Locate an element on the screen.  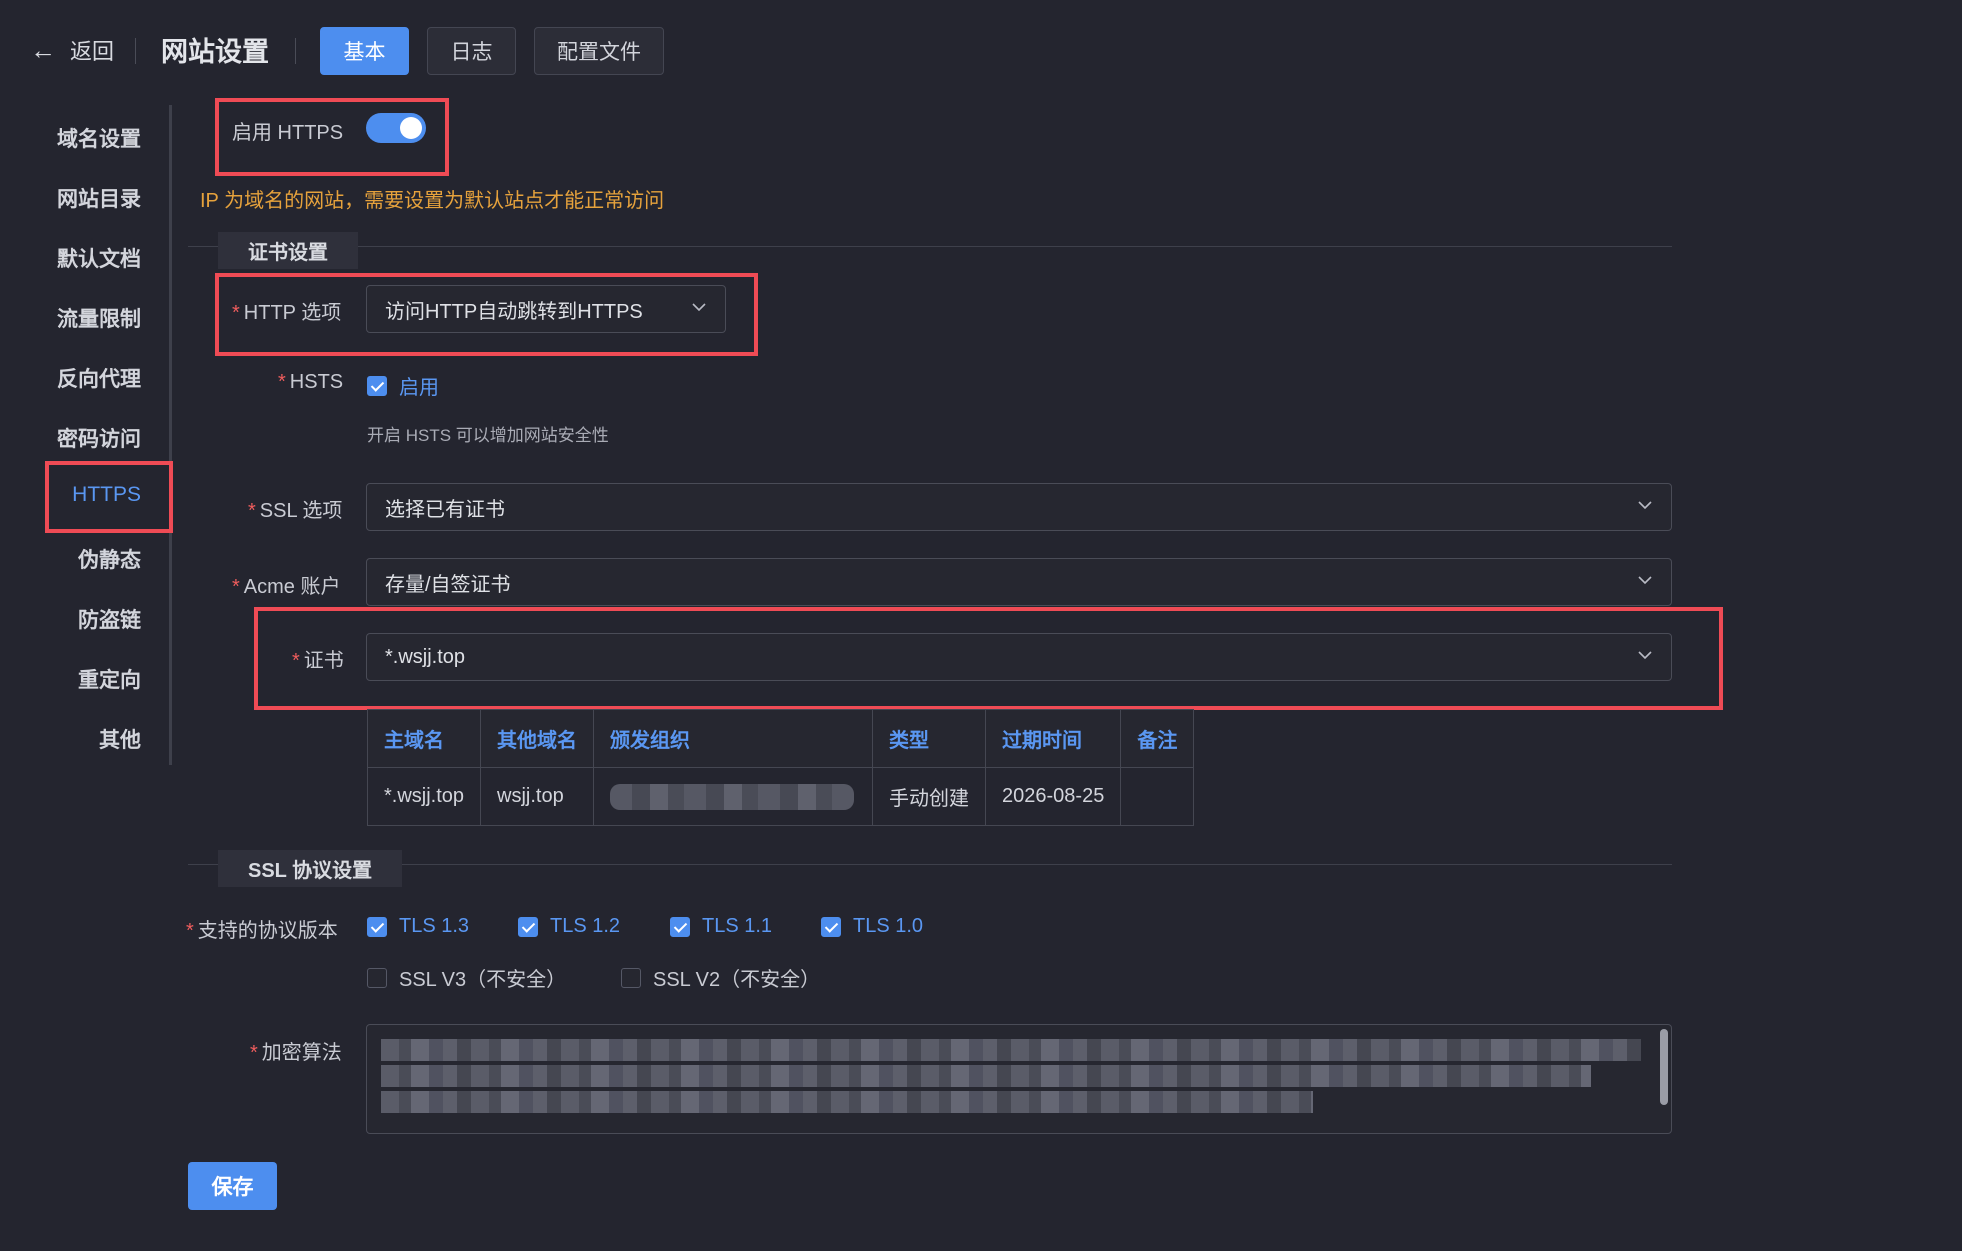
textarea-scrollbar is located at coordinates (1664, 1067).